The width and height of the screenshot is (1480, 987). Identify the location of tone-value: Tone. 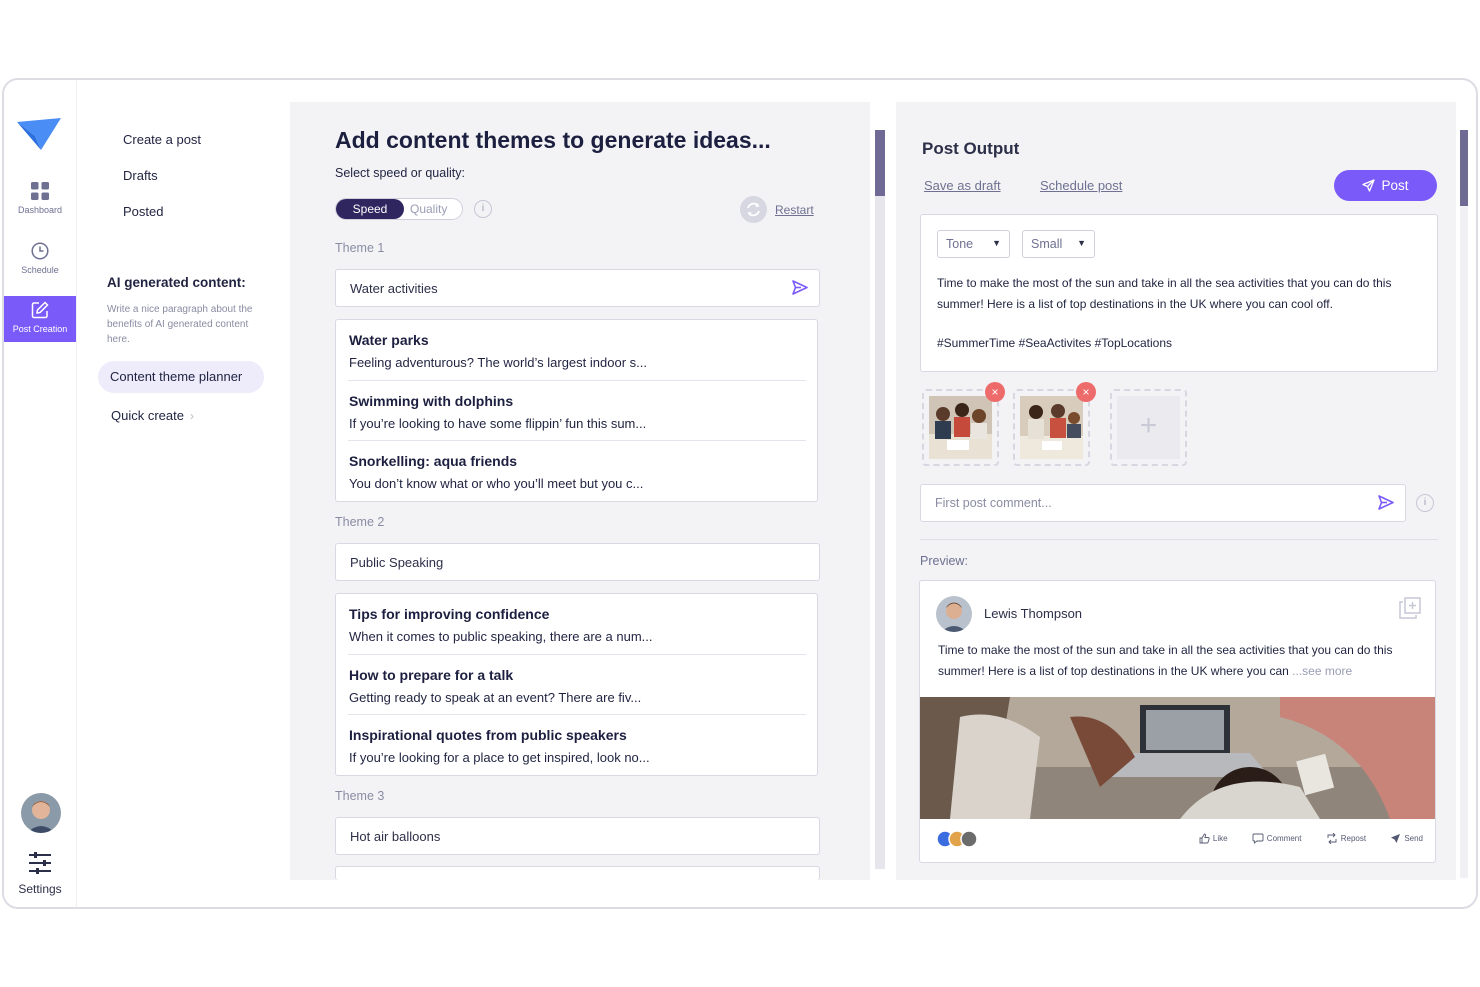
(960, 244).